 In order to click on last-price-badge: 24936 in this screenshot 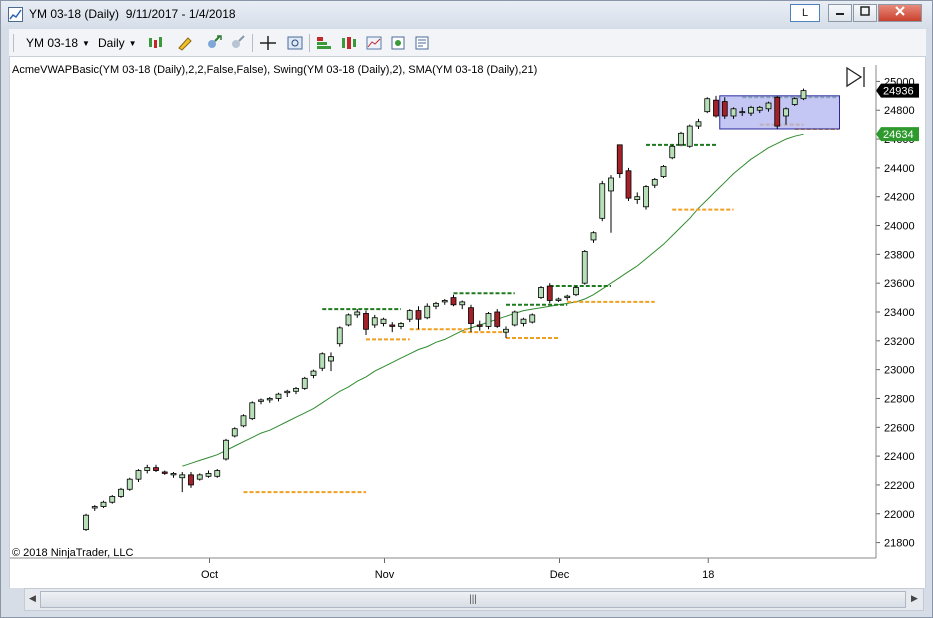, I will do `click(897, 90)`.